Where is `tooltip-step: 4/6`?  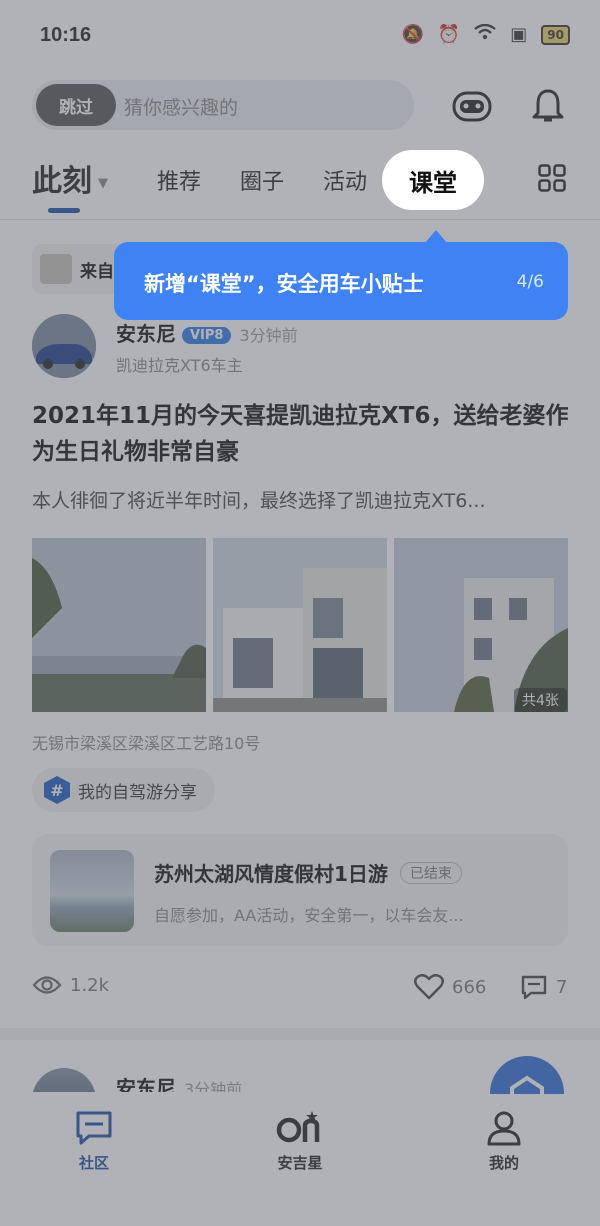
tooltip-step: 4/6 is located at coordinates (530, 282).